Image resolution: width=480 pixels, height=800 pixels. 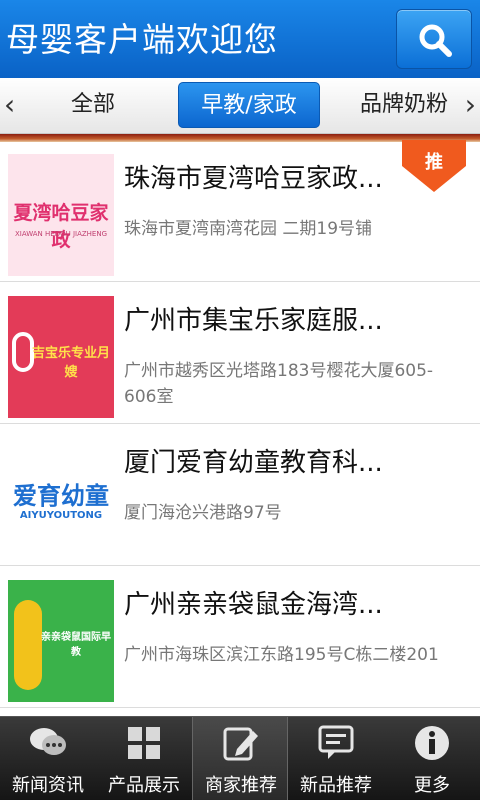 I want to click on nav-new-products: 新品推荐, so click(x=336, y=758).